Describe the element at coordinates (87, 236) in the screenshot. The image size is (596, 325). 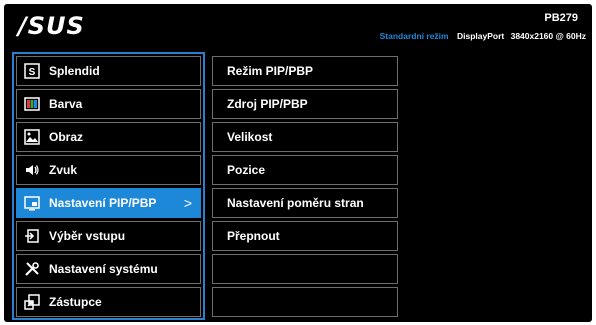
I see `menu-label: Výběr vstupu` at that location.